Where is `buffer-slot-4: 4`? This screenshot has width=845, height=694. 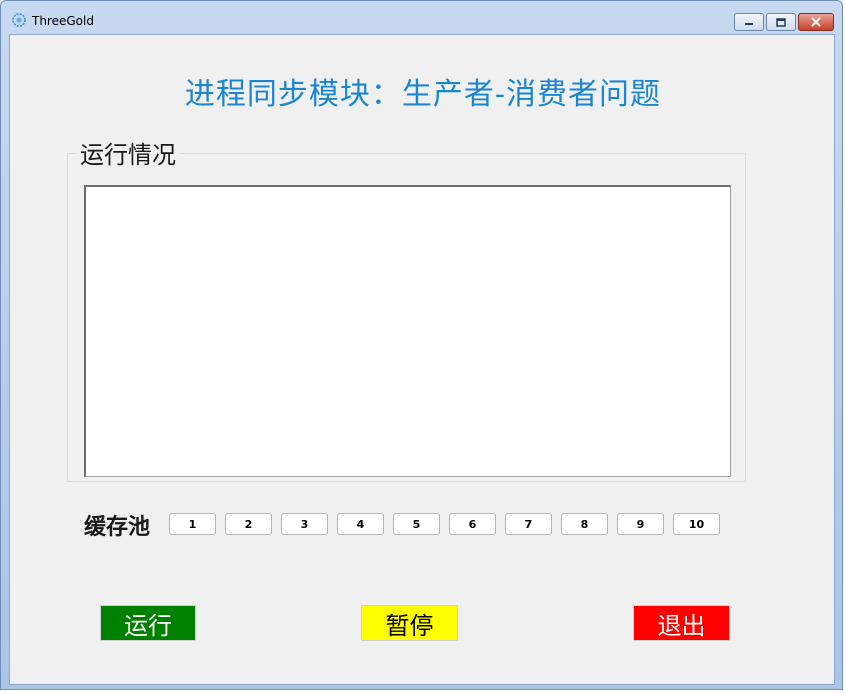 buffer-slot-4: 4 is located at coordinates (360, 524).